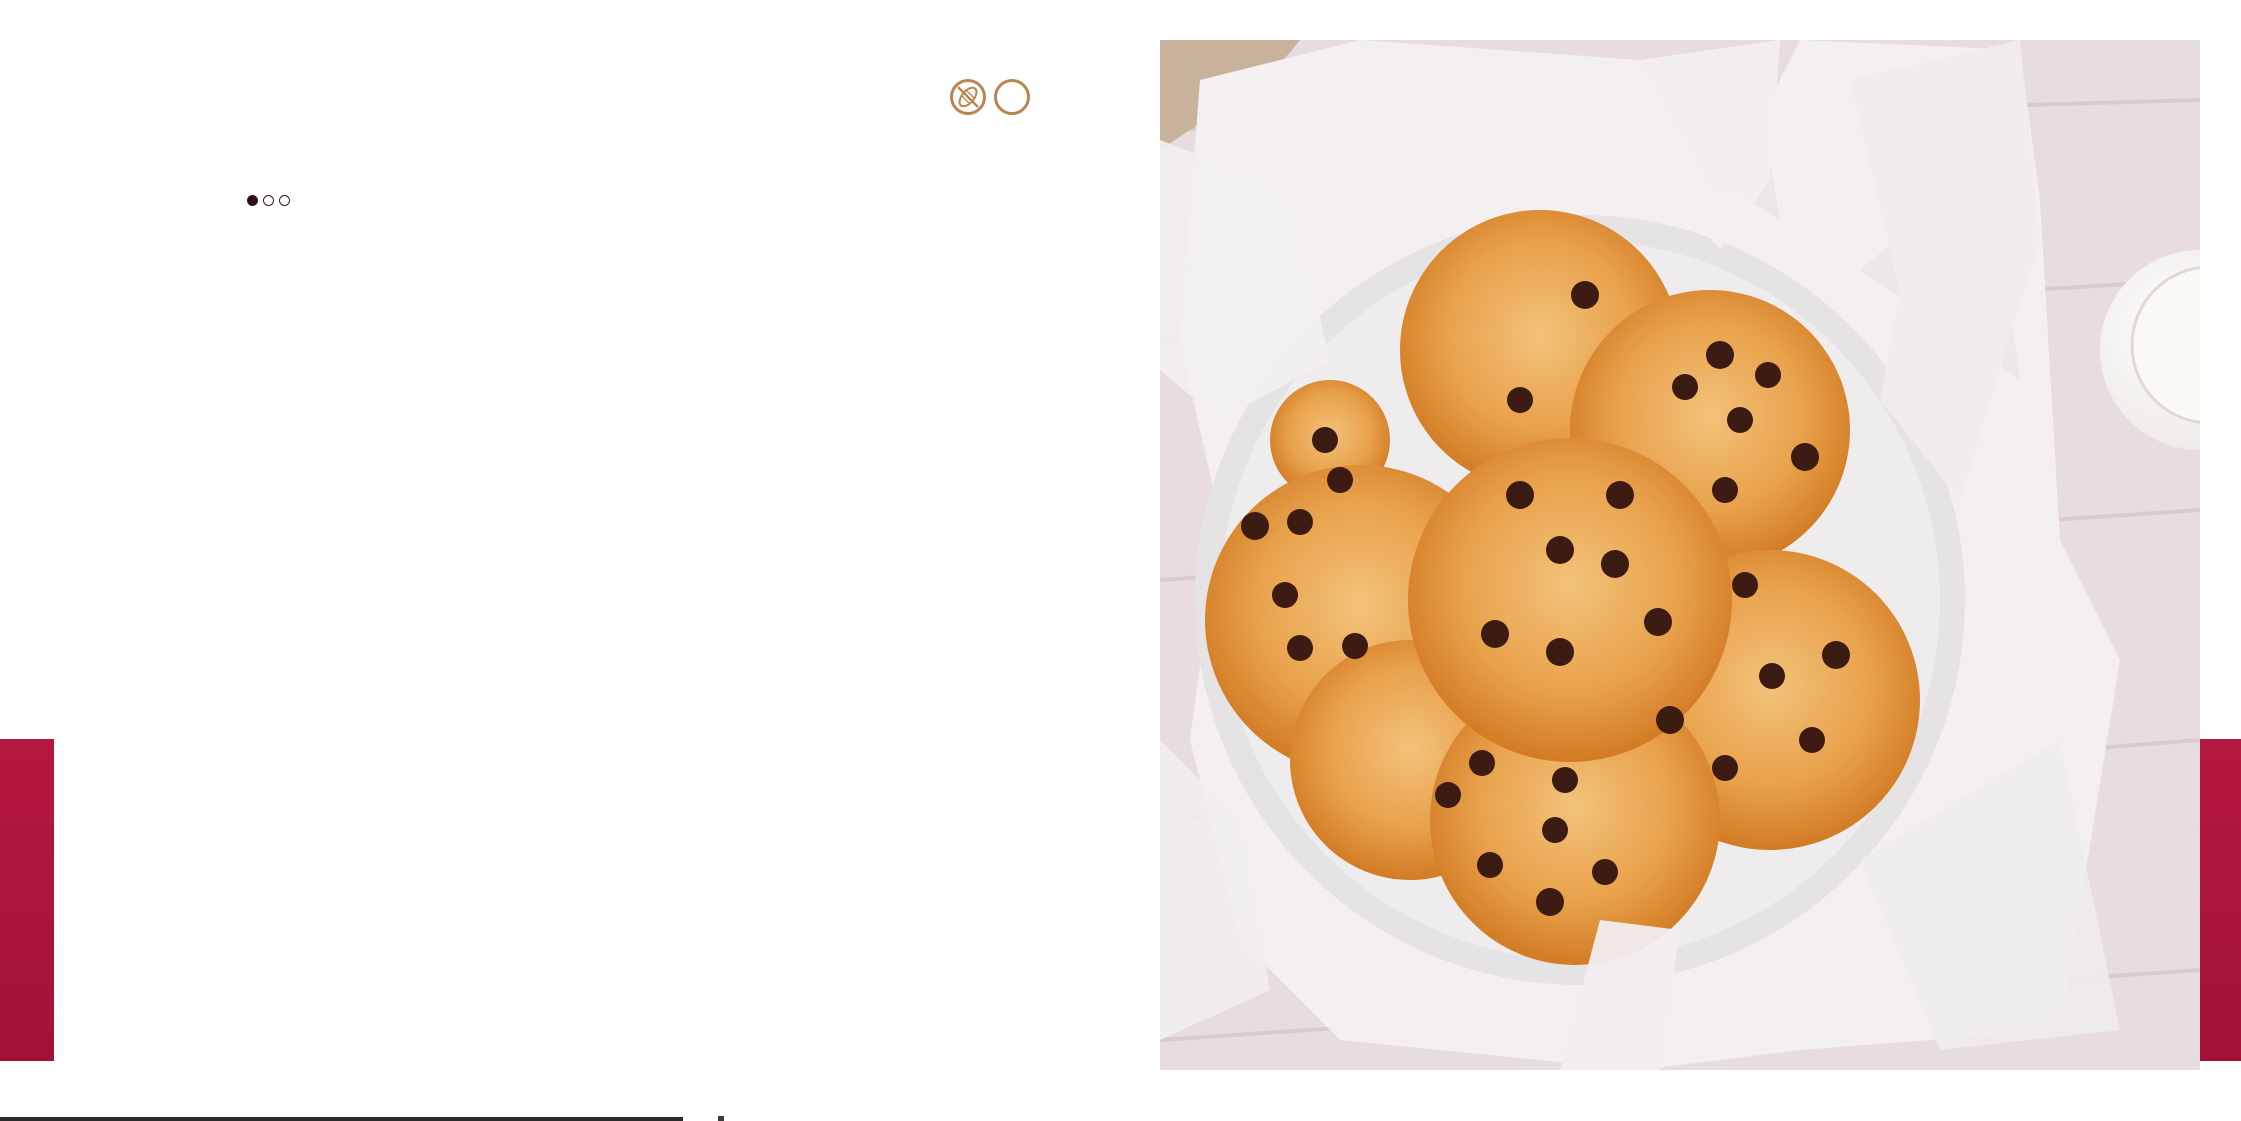  I want to click on blank-badge-icon, so click(1012, 97).